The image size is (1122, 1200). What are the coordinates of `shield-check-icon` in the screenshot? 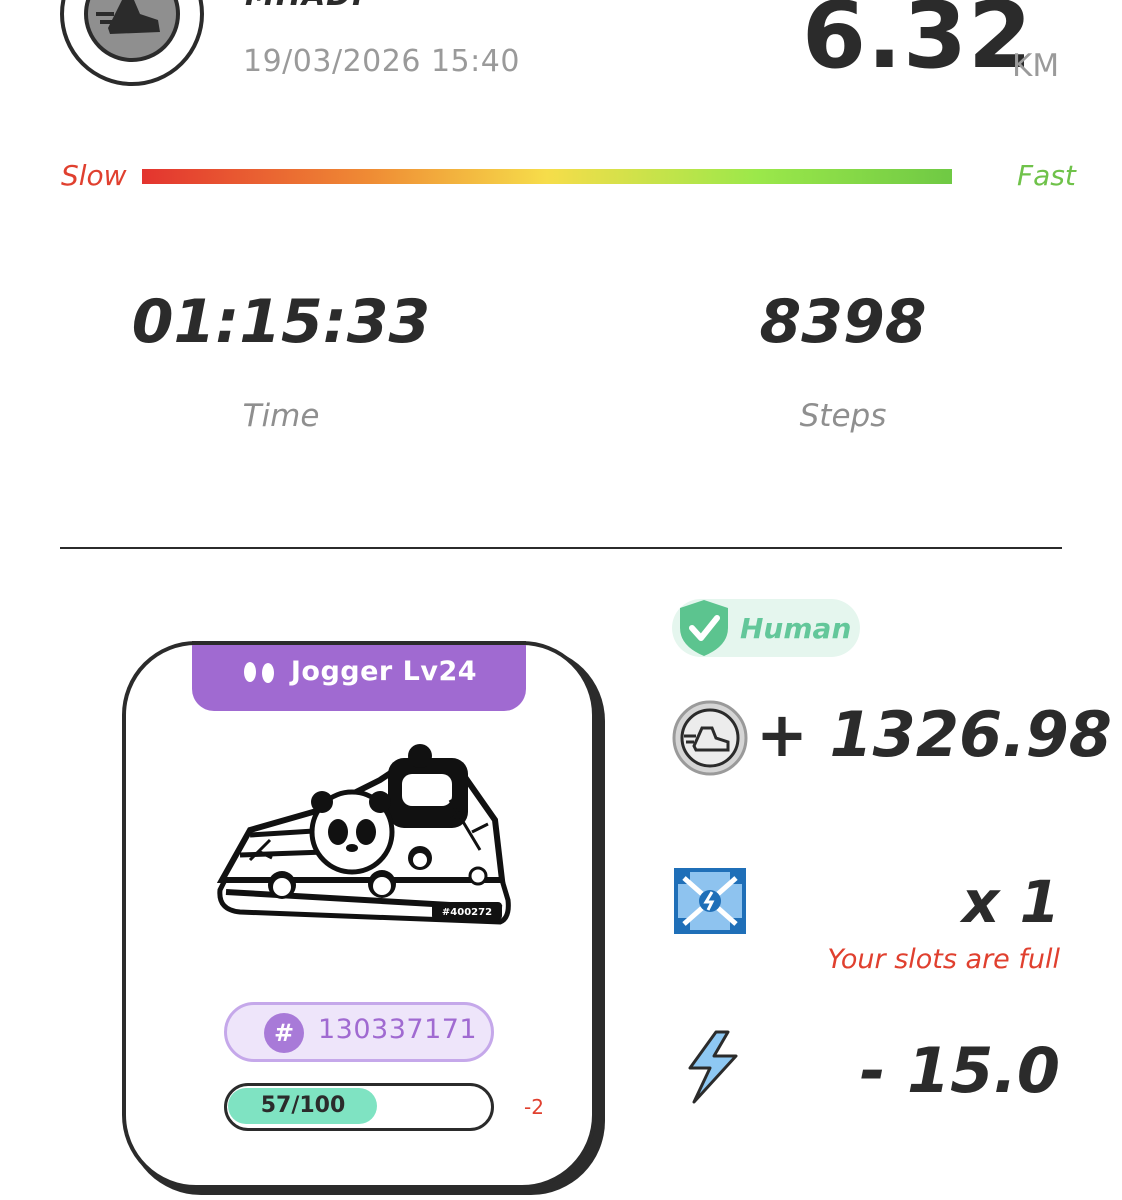 It's located at (704, 628).